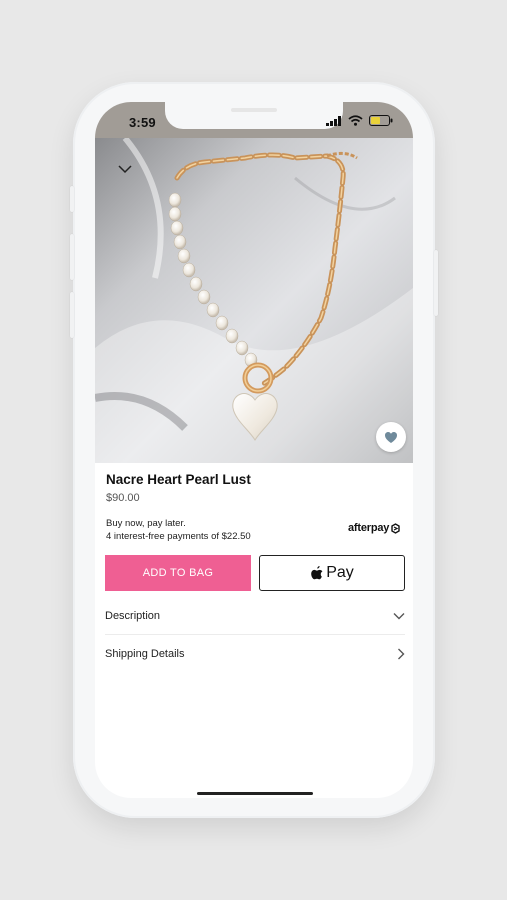 Image resolution: width=507 pixels, height=900 pixels. I want to click on apple-pay-button: Pay, so click(332, 573).